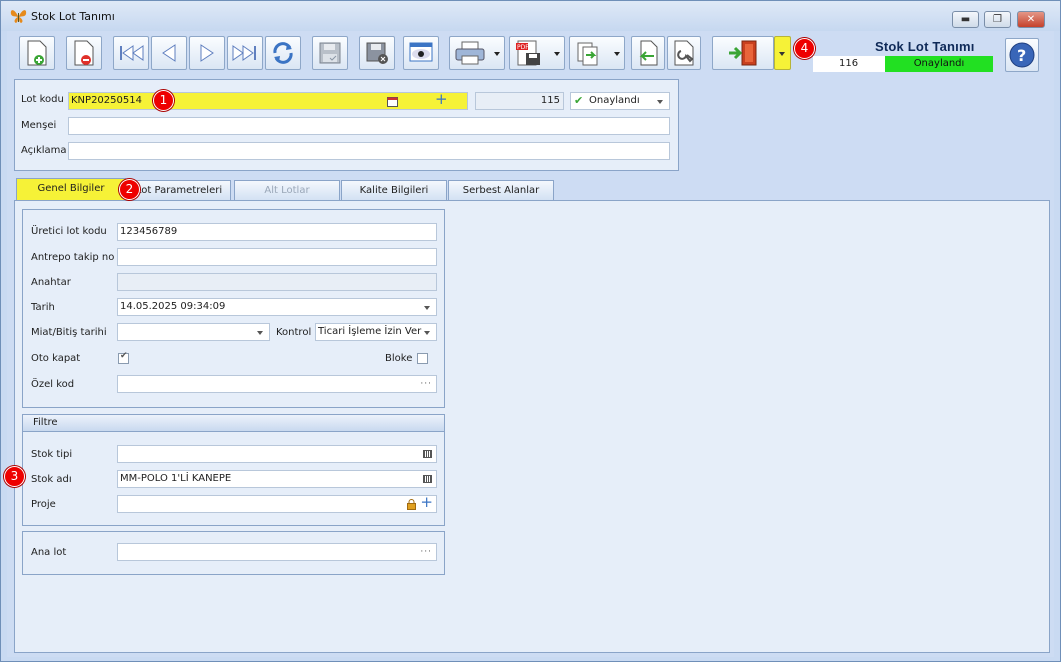  Describe the element at coordinates (73, 16) in the screenshot. I see `window-title: Stok Lot Tanımı` at that location.